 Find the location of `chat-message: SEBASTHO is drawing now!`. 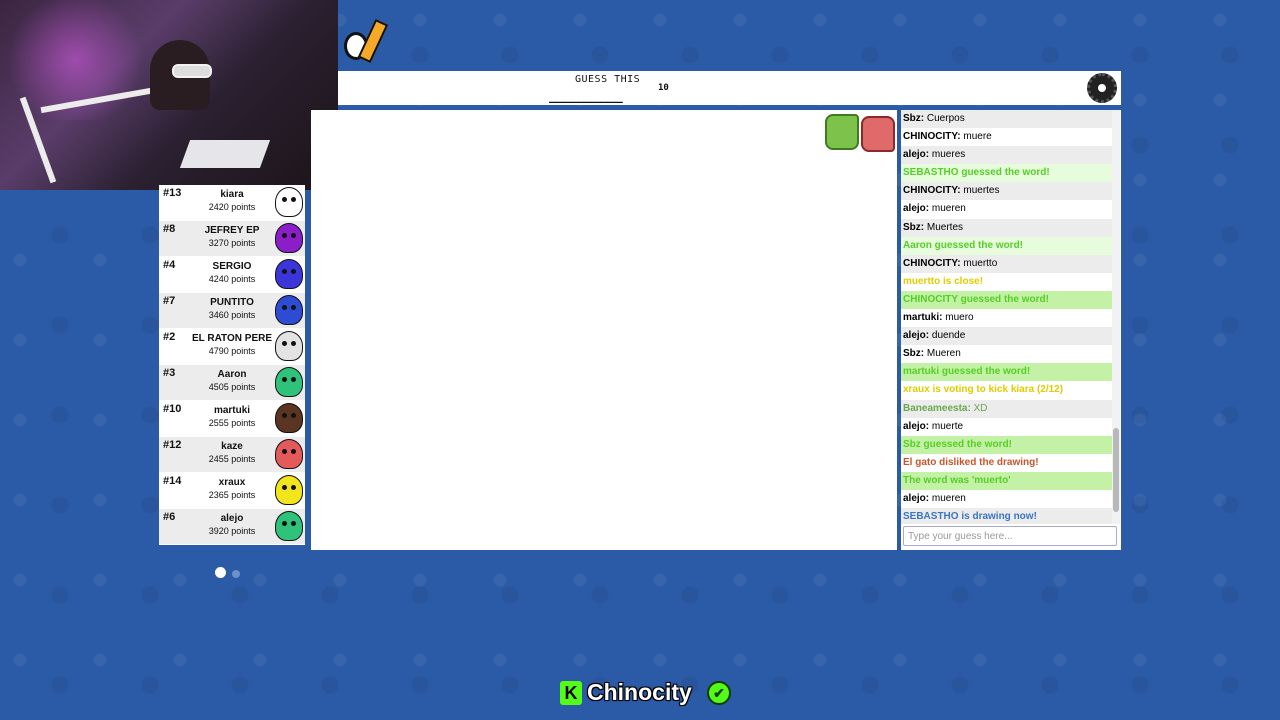

chat-message: SEBASTHO is drawing now! is located at coordinates (1006, 516).